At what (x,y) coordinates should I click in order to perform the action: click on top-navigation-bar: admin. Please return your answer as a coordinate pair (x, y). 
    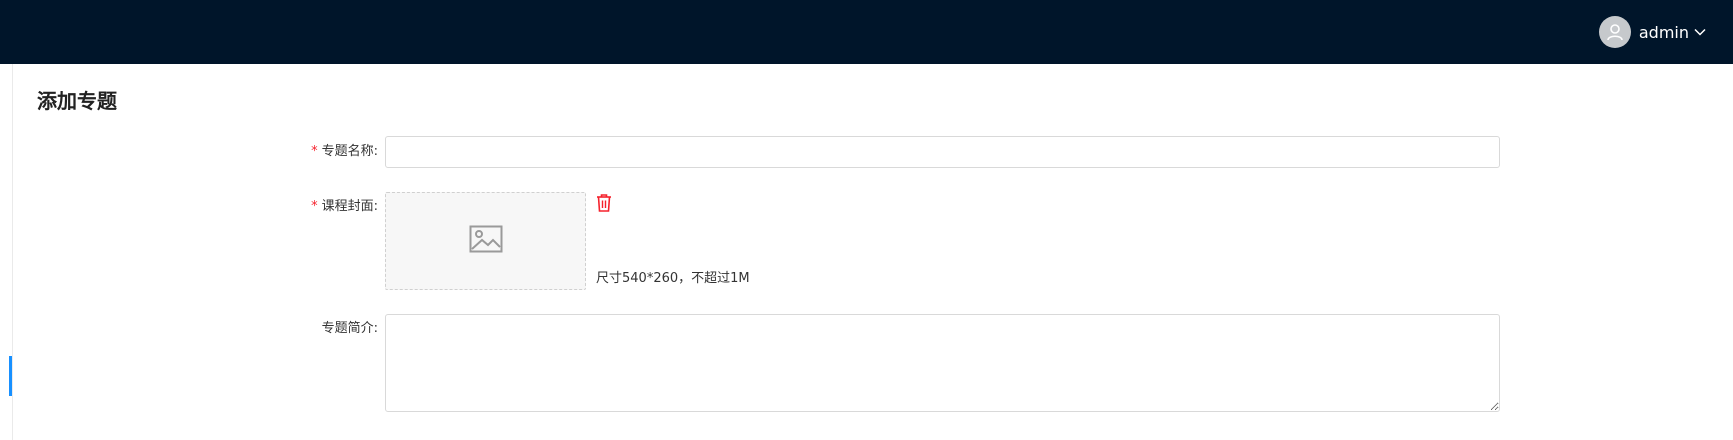
    Looking at the image, I should click on (866, 32).